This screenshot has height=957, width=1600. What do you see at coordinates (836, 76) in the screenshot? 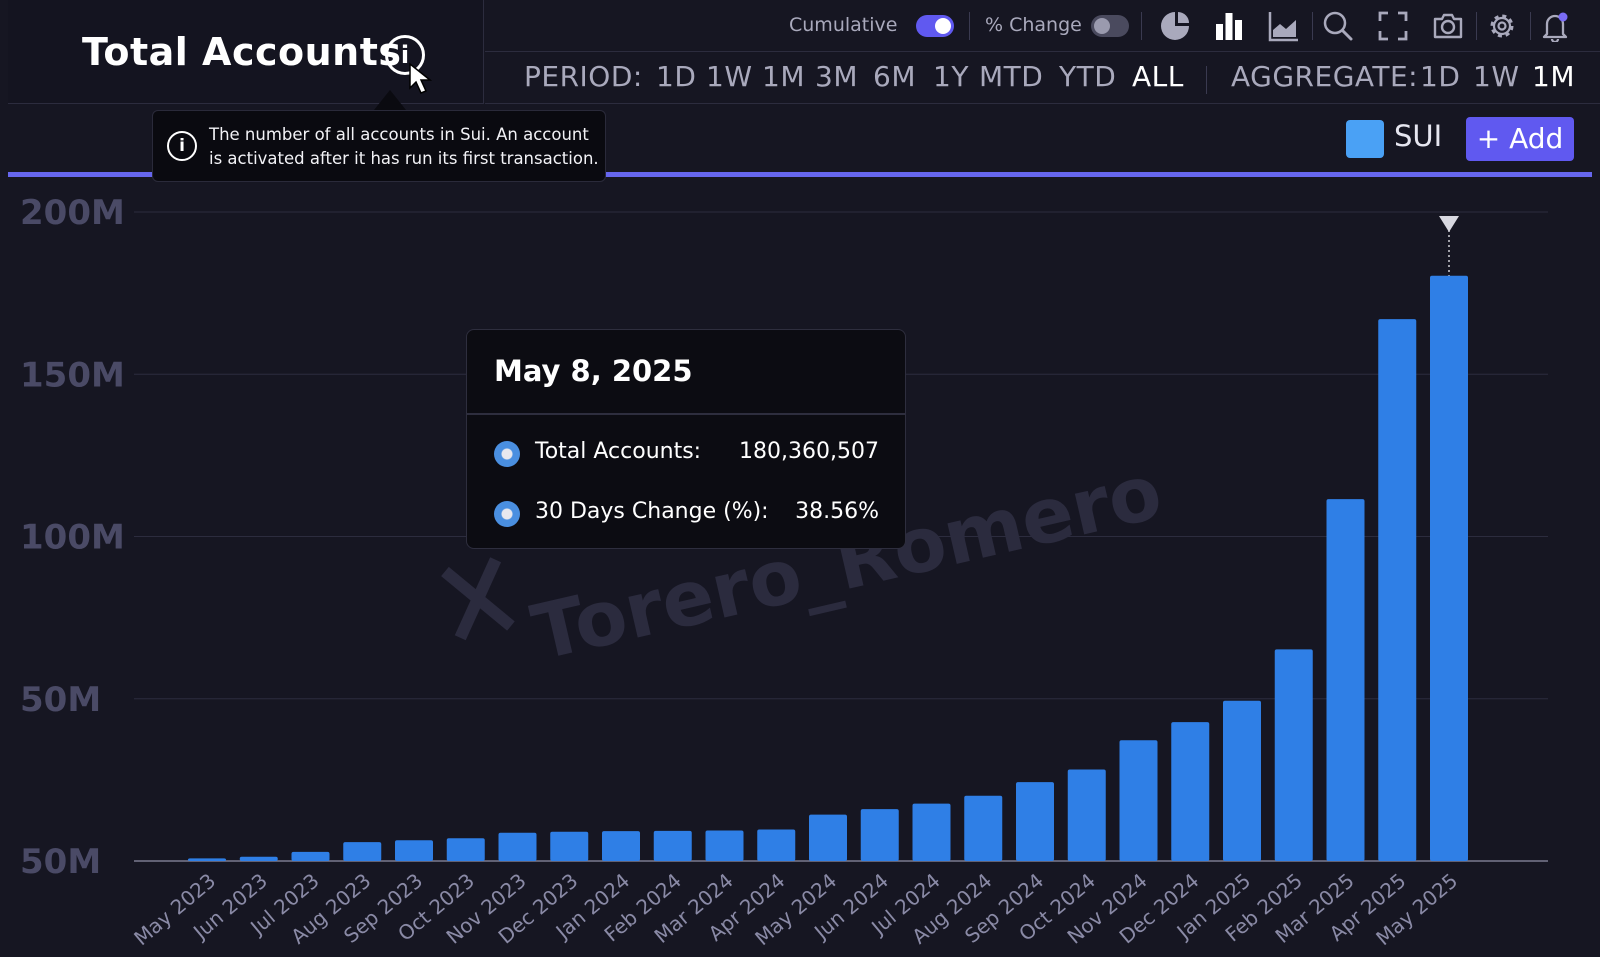
I see `period-option-3m: 3M` at bounding box center [836, 76].